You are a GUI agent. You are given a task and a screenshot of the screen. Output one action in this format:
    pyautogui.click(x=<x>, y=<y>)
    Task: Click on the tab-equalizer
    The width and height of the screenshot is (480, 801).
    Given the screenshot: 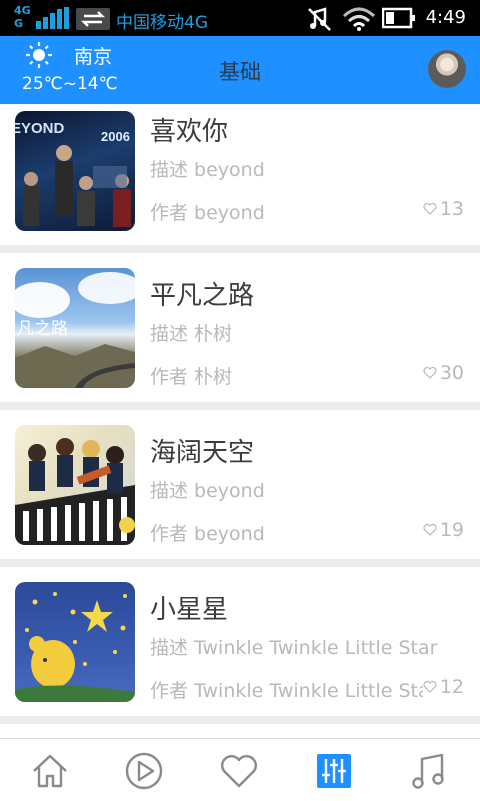 What is the action you would take?
    pyautogui.click(x=334, y=771)
    